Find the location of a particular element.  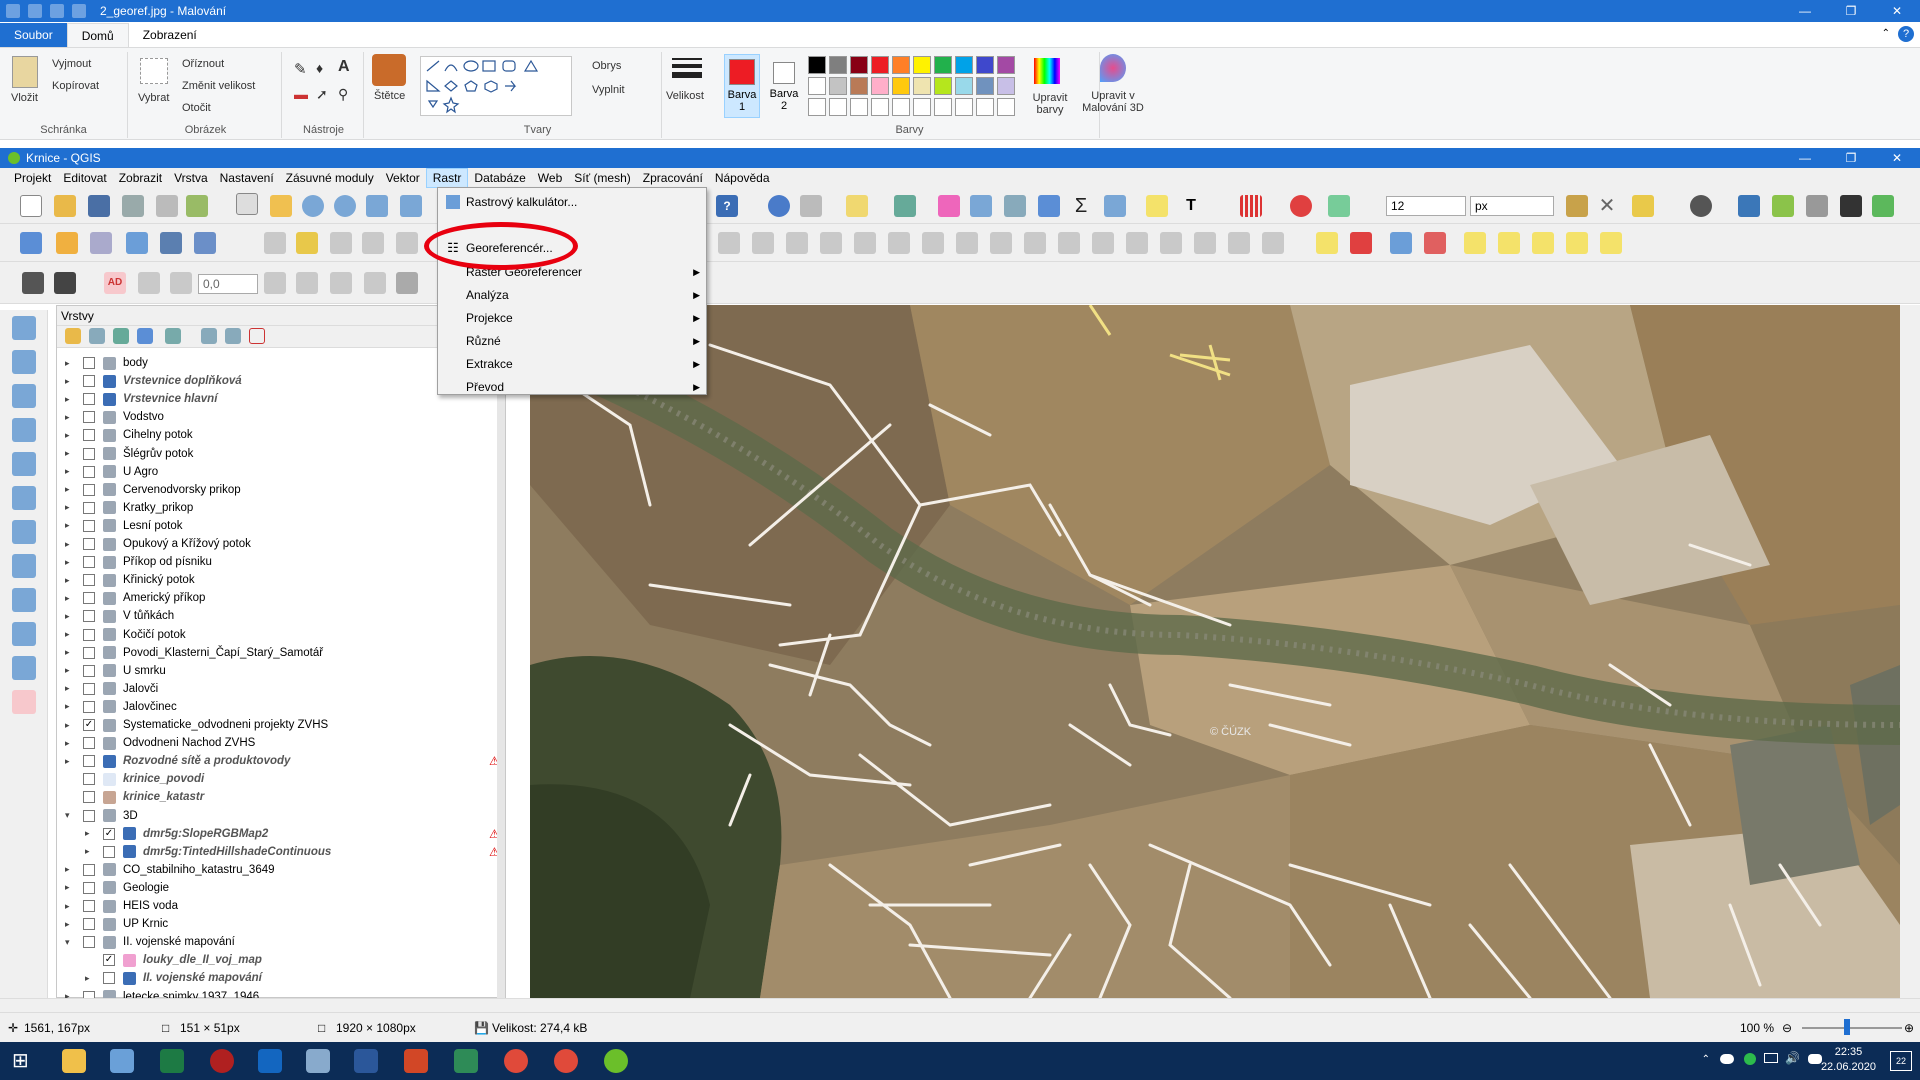

layer-row: ▸ Opukový a Křížový potok is located at coordinates (277, 544).